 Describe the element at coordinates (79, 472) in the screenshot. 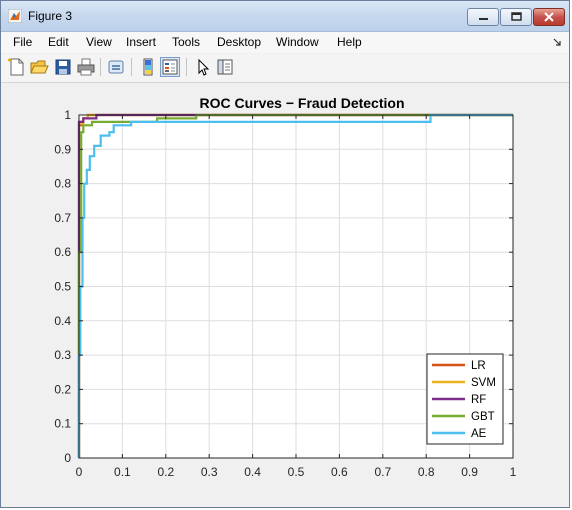

I see `x-tick-label: 0` at that location.